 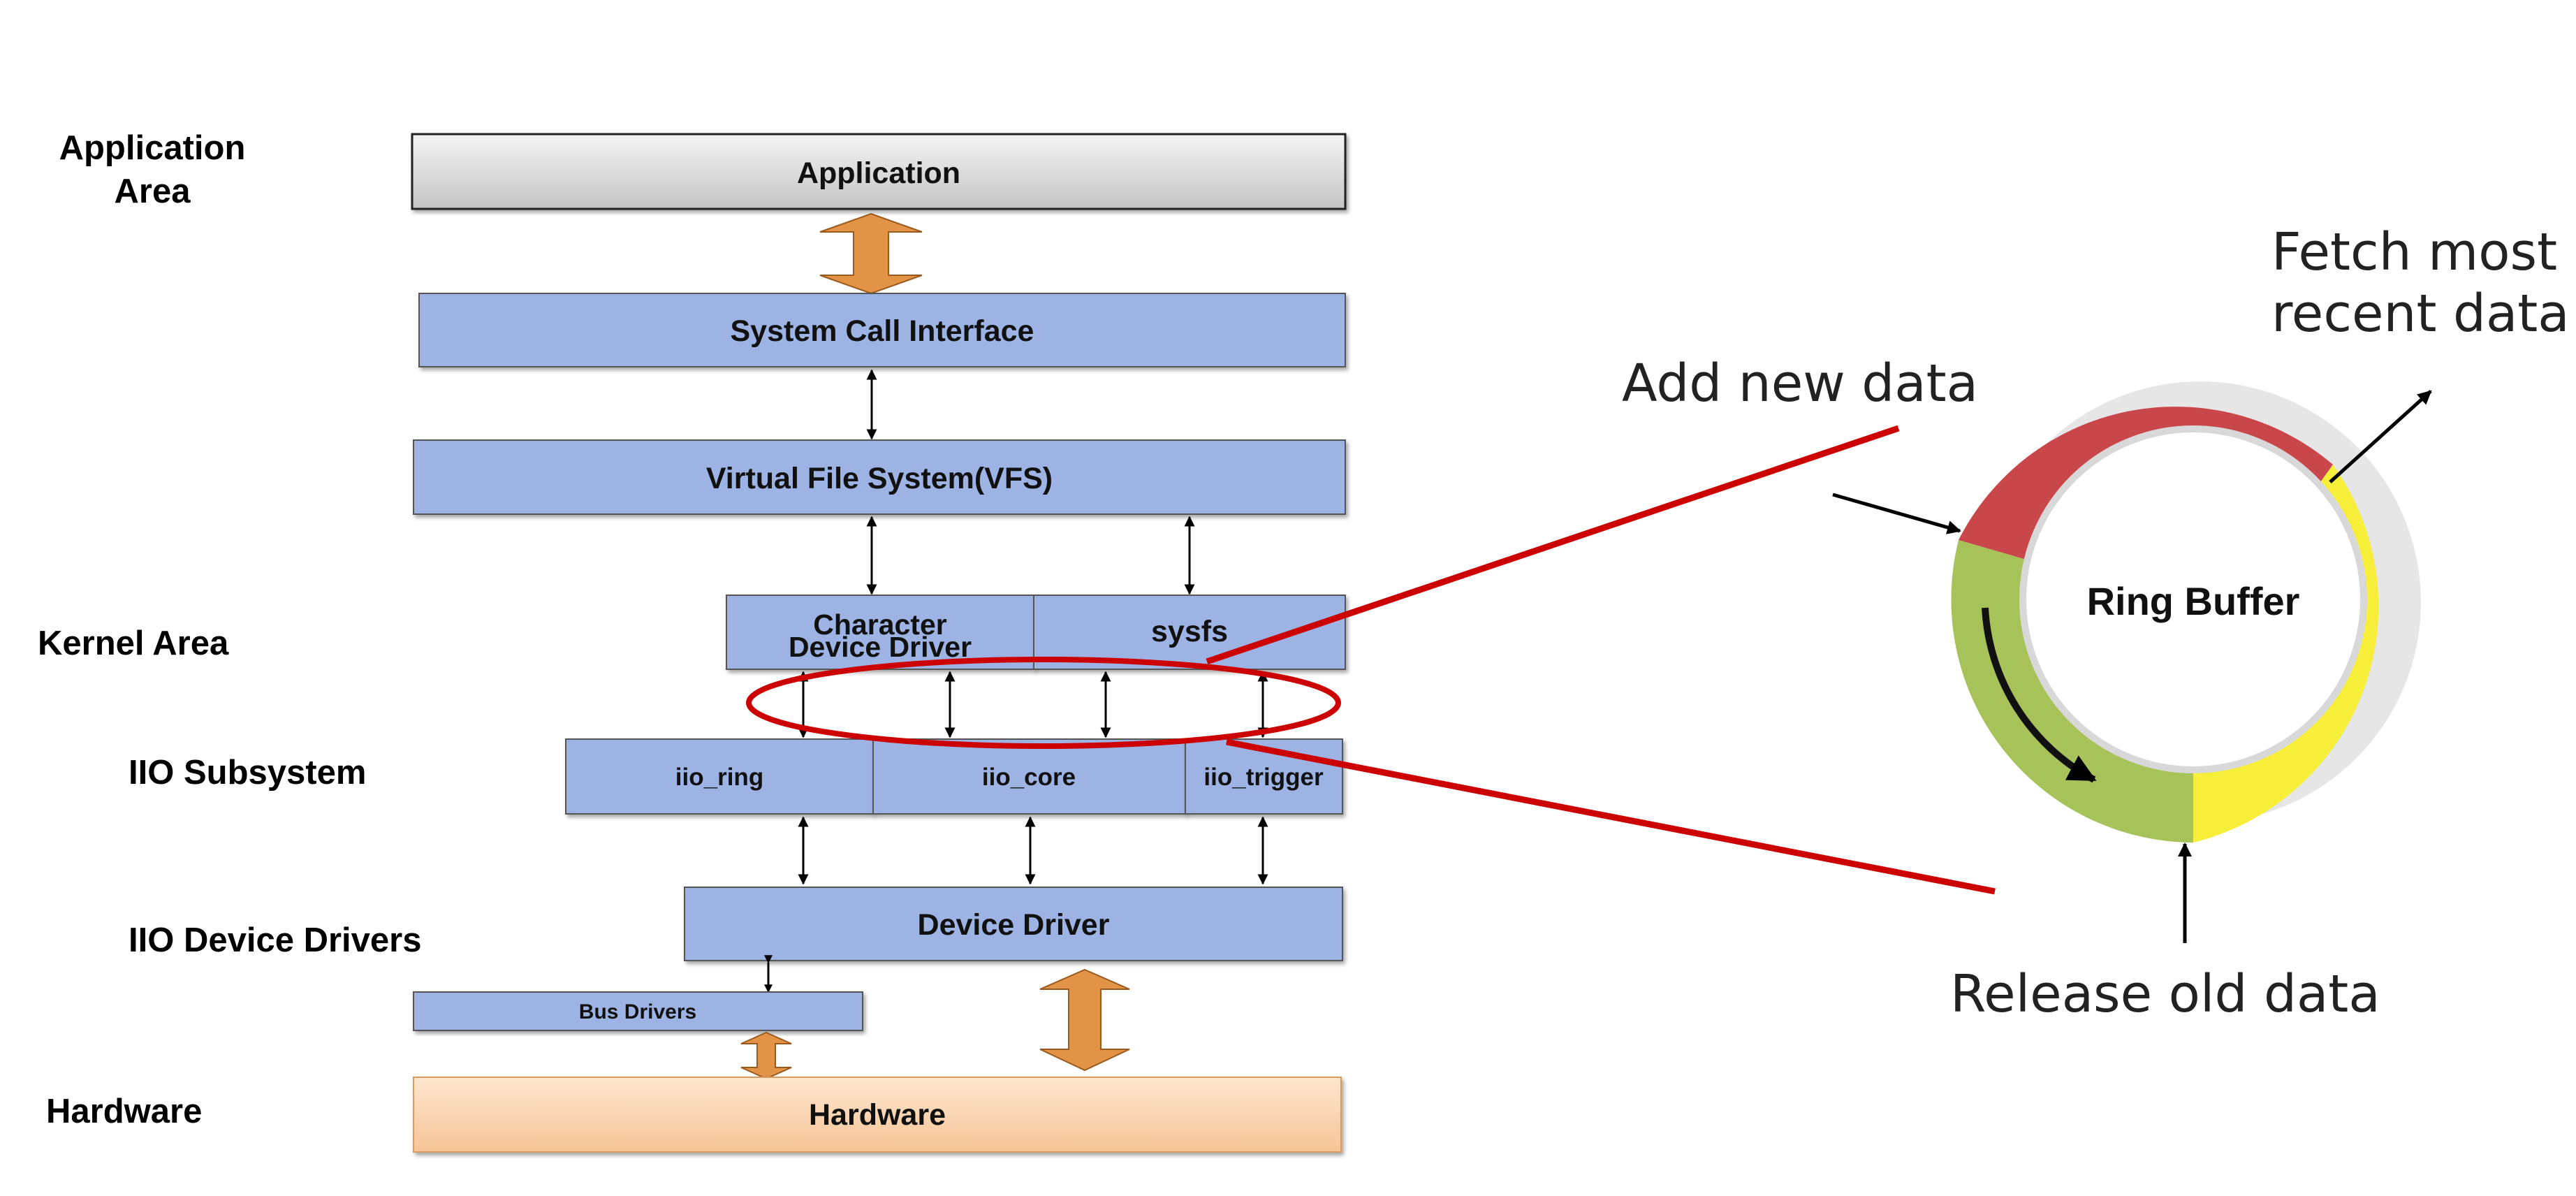 I want to click on vfs-label: Virtual File System(VFS), so click(x=879, y=478).